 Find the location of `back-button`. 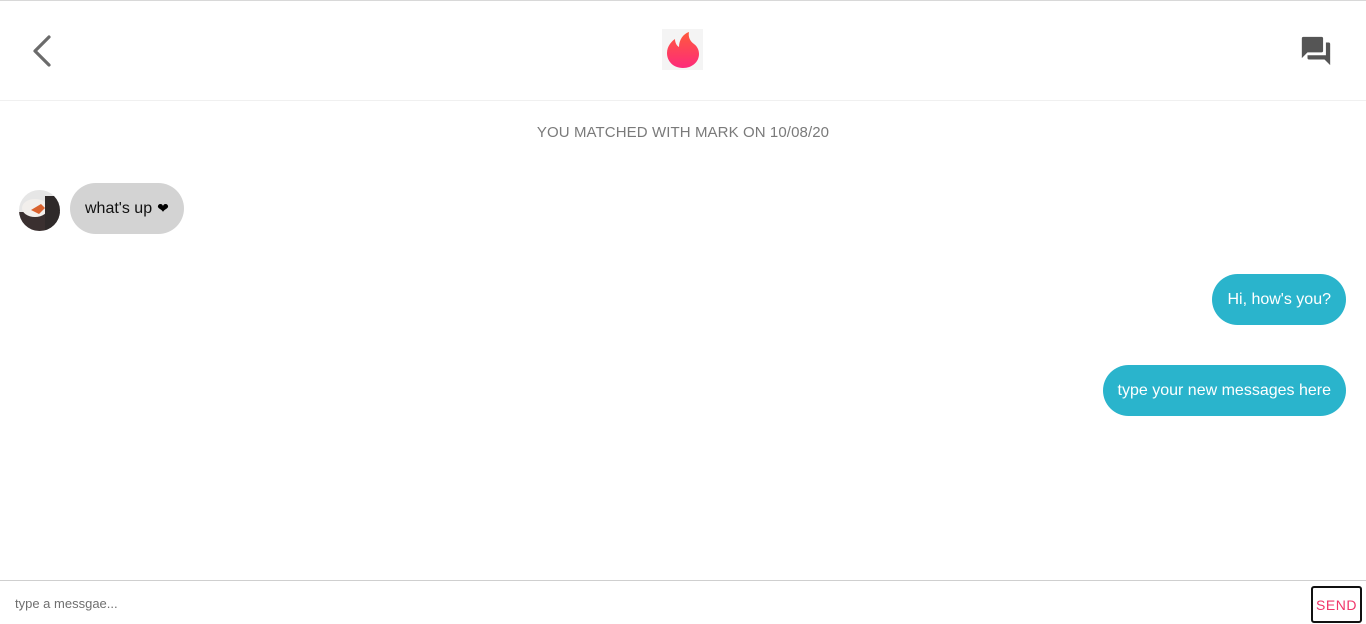

back-button is located at coordinates (42, 51).